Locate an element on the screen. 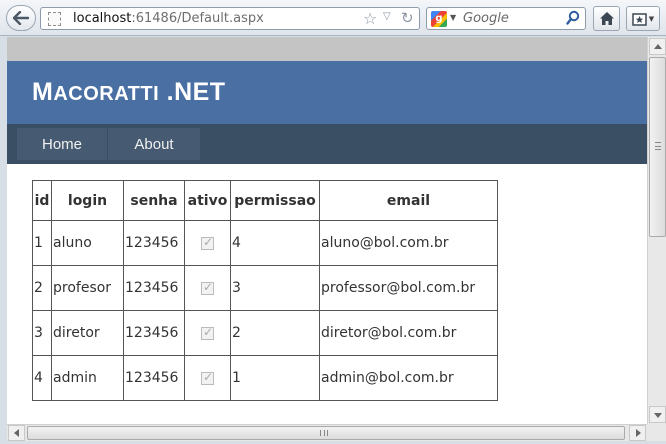 This screenshot has height=444, width=666. vertical-scroll-thumb is located at coordinates (657, 147).